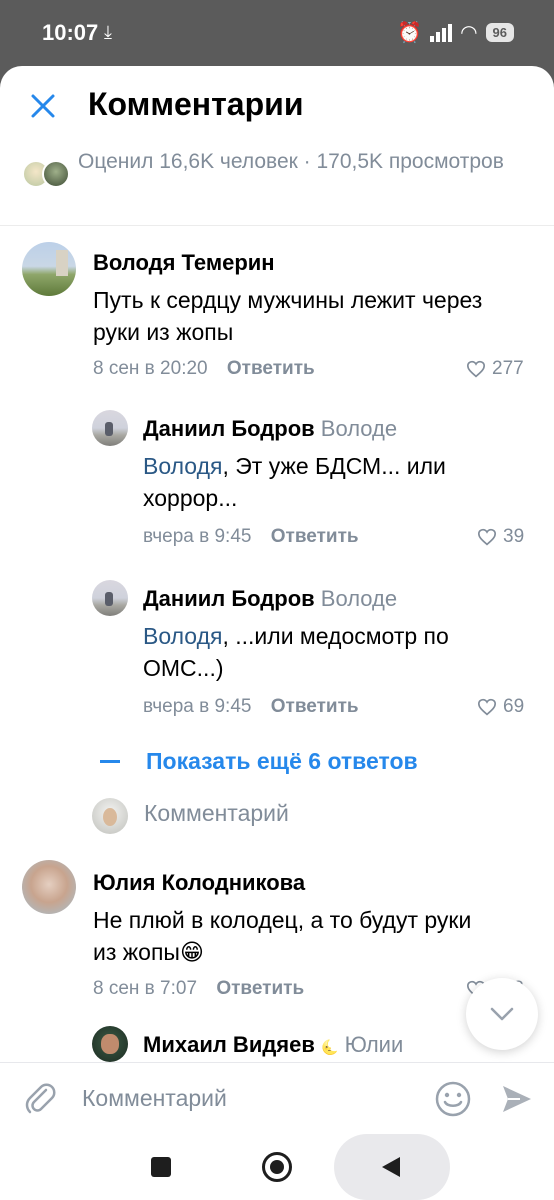  I want to click on like-count: 277, so click(508, 368).